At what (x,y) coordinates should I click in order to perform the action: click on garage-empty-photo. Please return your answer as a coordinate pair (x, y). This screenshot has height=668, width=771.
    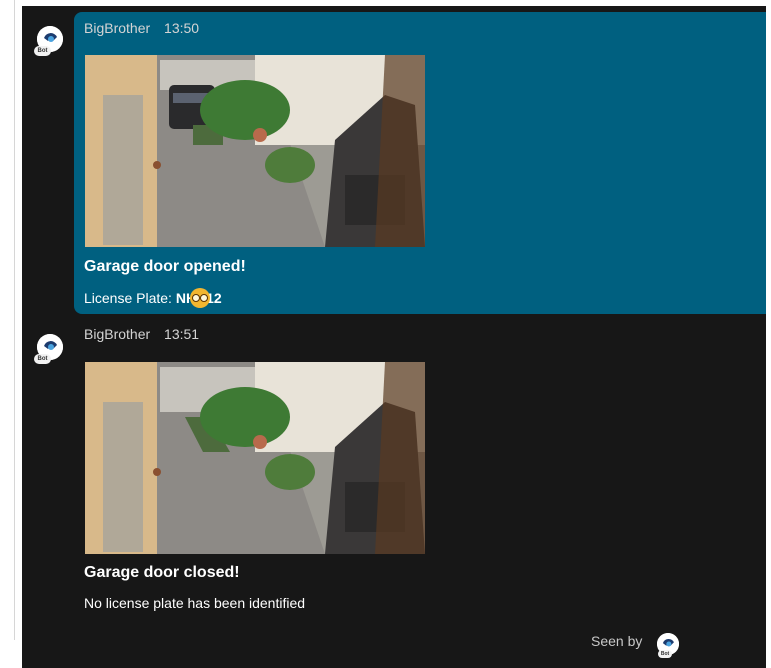
    Looking at the image, I should click on (255, 458).